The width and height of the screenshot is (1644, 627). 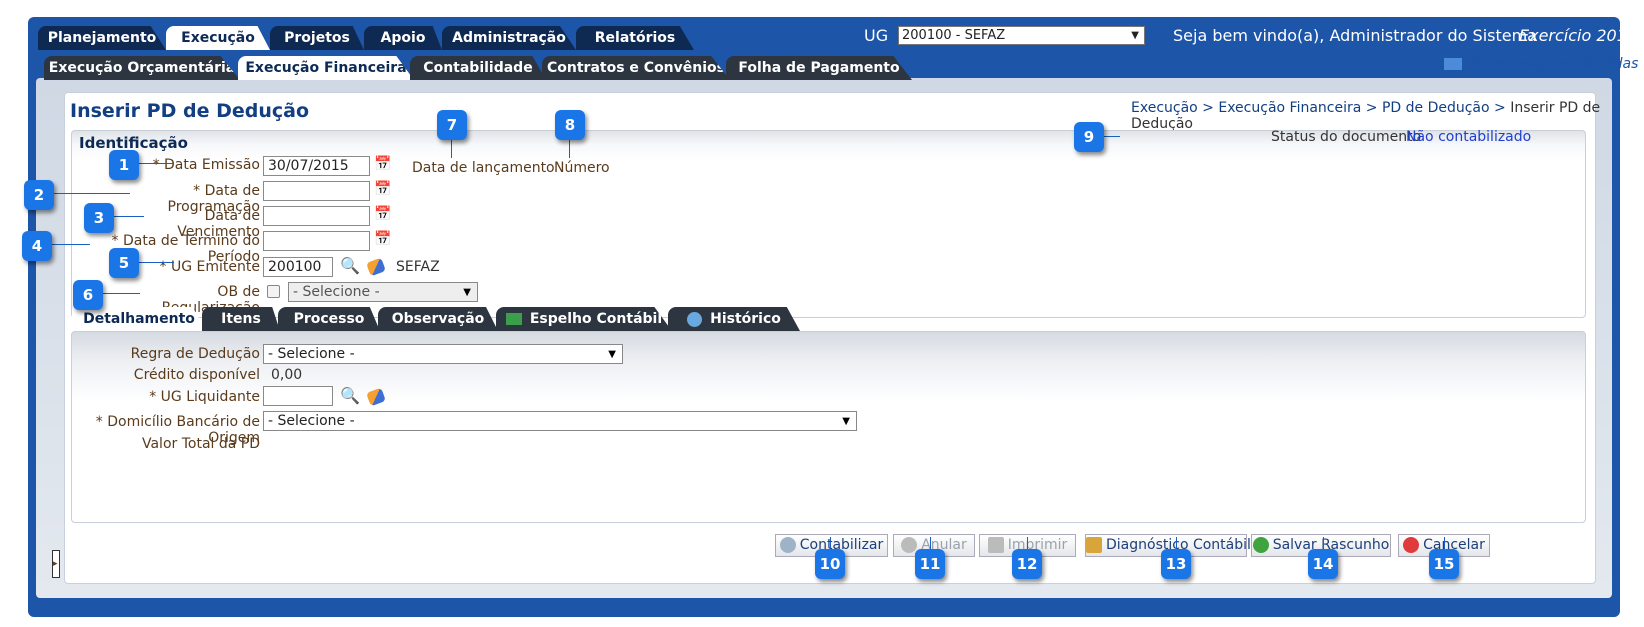 What do you see at coordinates (241, 319) in the screenshot?
I see `tab-itens: Itens` at bounding box center [241, 319].